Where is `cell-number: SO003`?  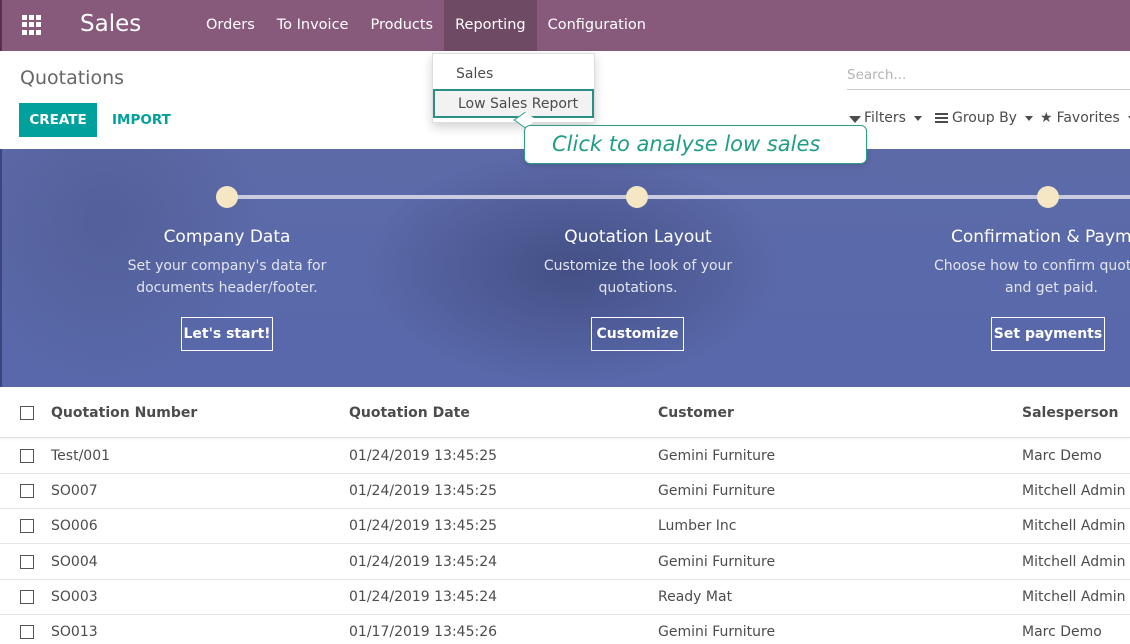
cell-number: SO003 is located at coordinates (74, 597).